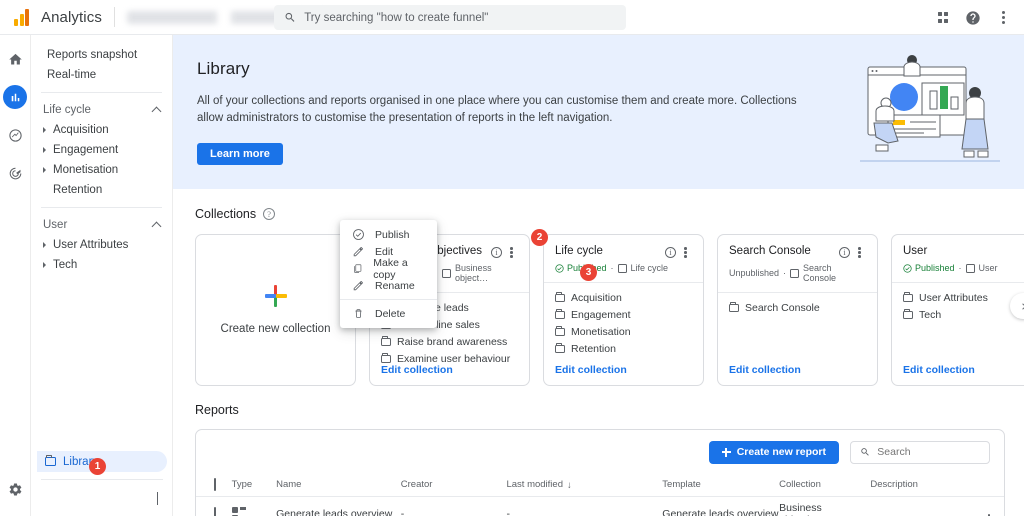 Image resolution: width=1024 pixels, height=516 pixels. Describe the element at coordinates (388, 234) in the screenshot. I see `menu-item-publish: Publish` at that location.